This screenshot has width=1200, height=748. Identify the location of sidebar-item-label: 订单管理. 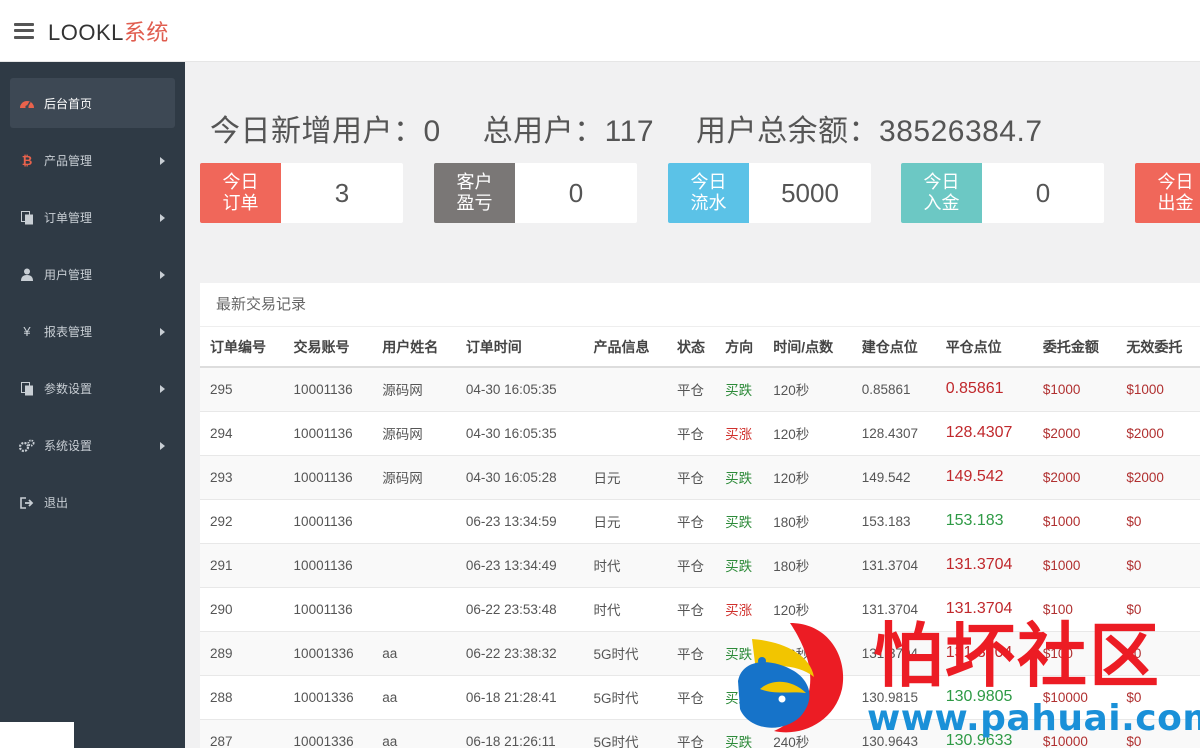
(68, 218).